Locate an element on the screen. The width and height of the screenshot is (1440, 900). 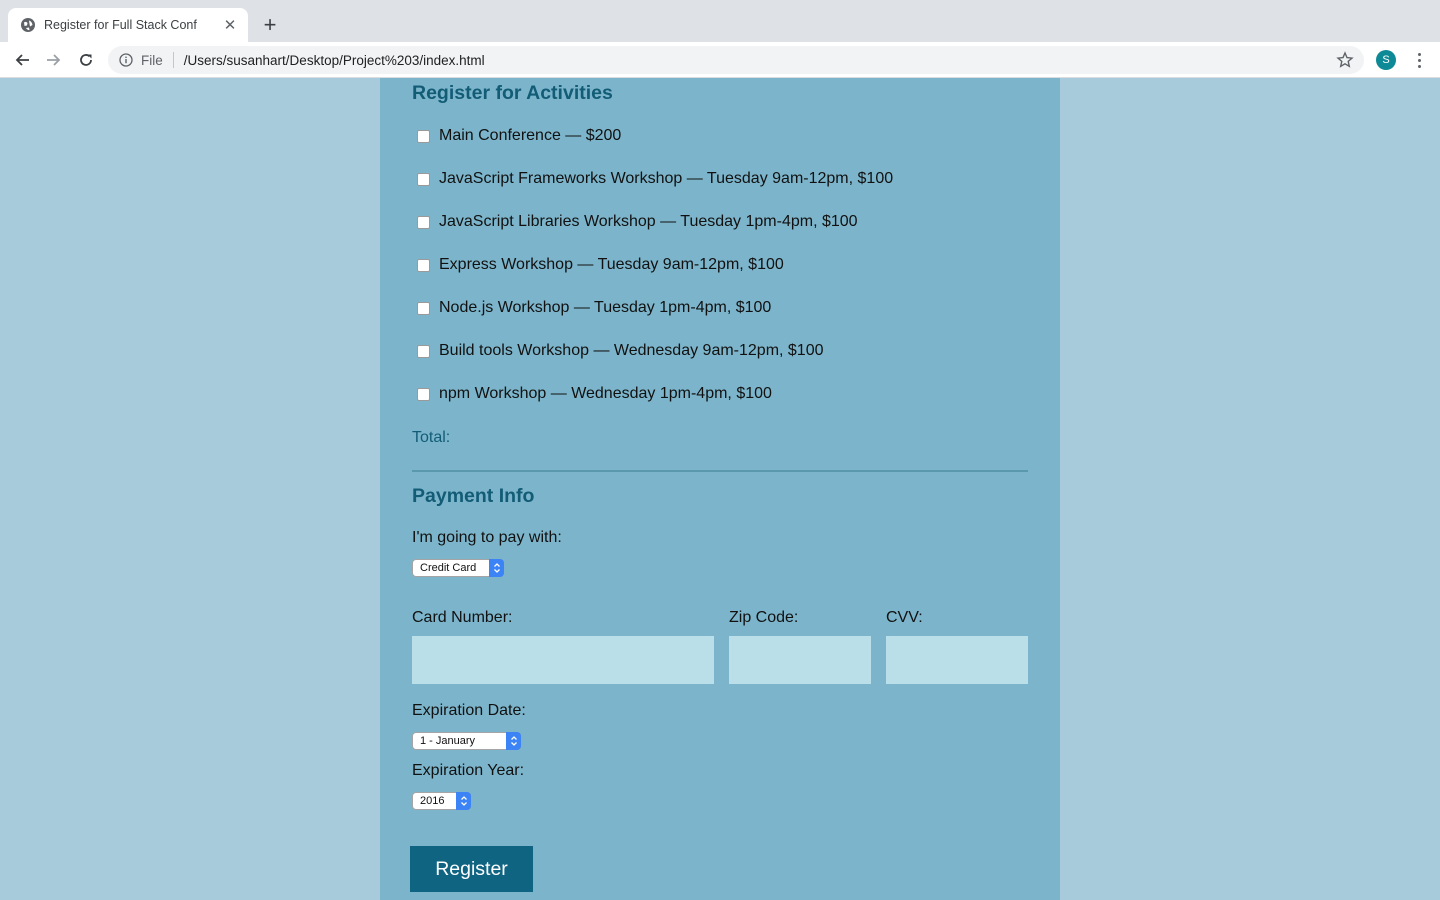
zip-code-input is located at coordinates (800, 660).